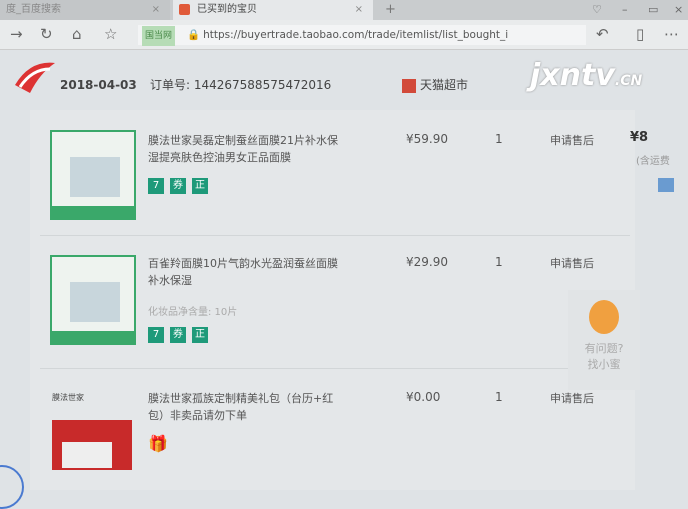 The height and width of the screenshot is (509, 688). I want to click on phone-icon: ▯, so click(640, 34).